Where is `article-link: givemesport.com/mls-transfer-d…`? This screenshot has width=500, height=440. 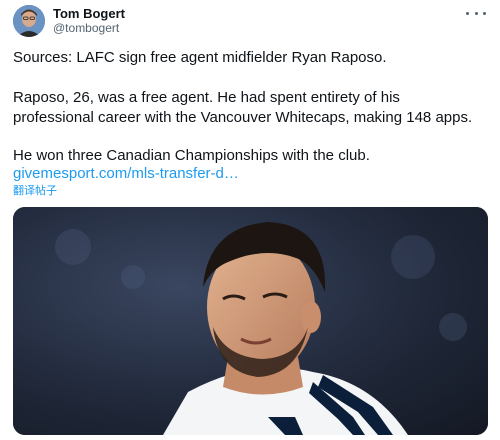
article-link: givemesport.com/mls-transfer-d… is located at coordinates (126, 174).